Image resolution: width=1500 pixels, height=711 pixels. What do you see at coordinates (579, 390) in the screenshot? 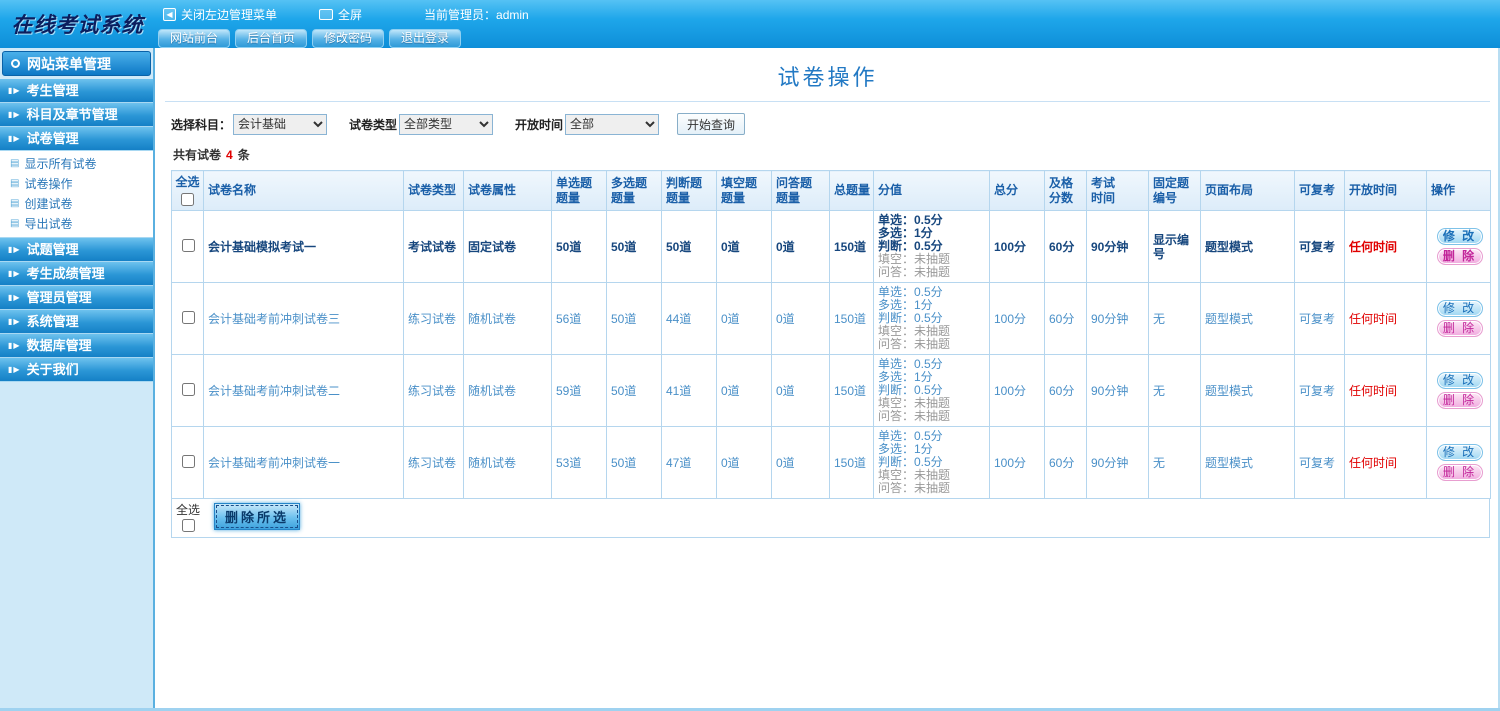
I see `cell-single-count: 59道` at bounding box center [579, 390].